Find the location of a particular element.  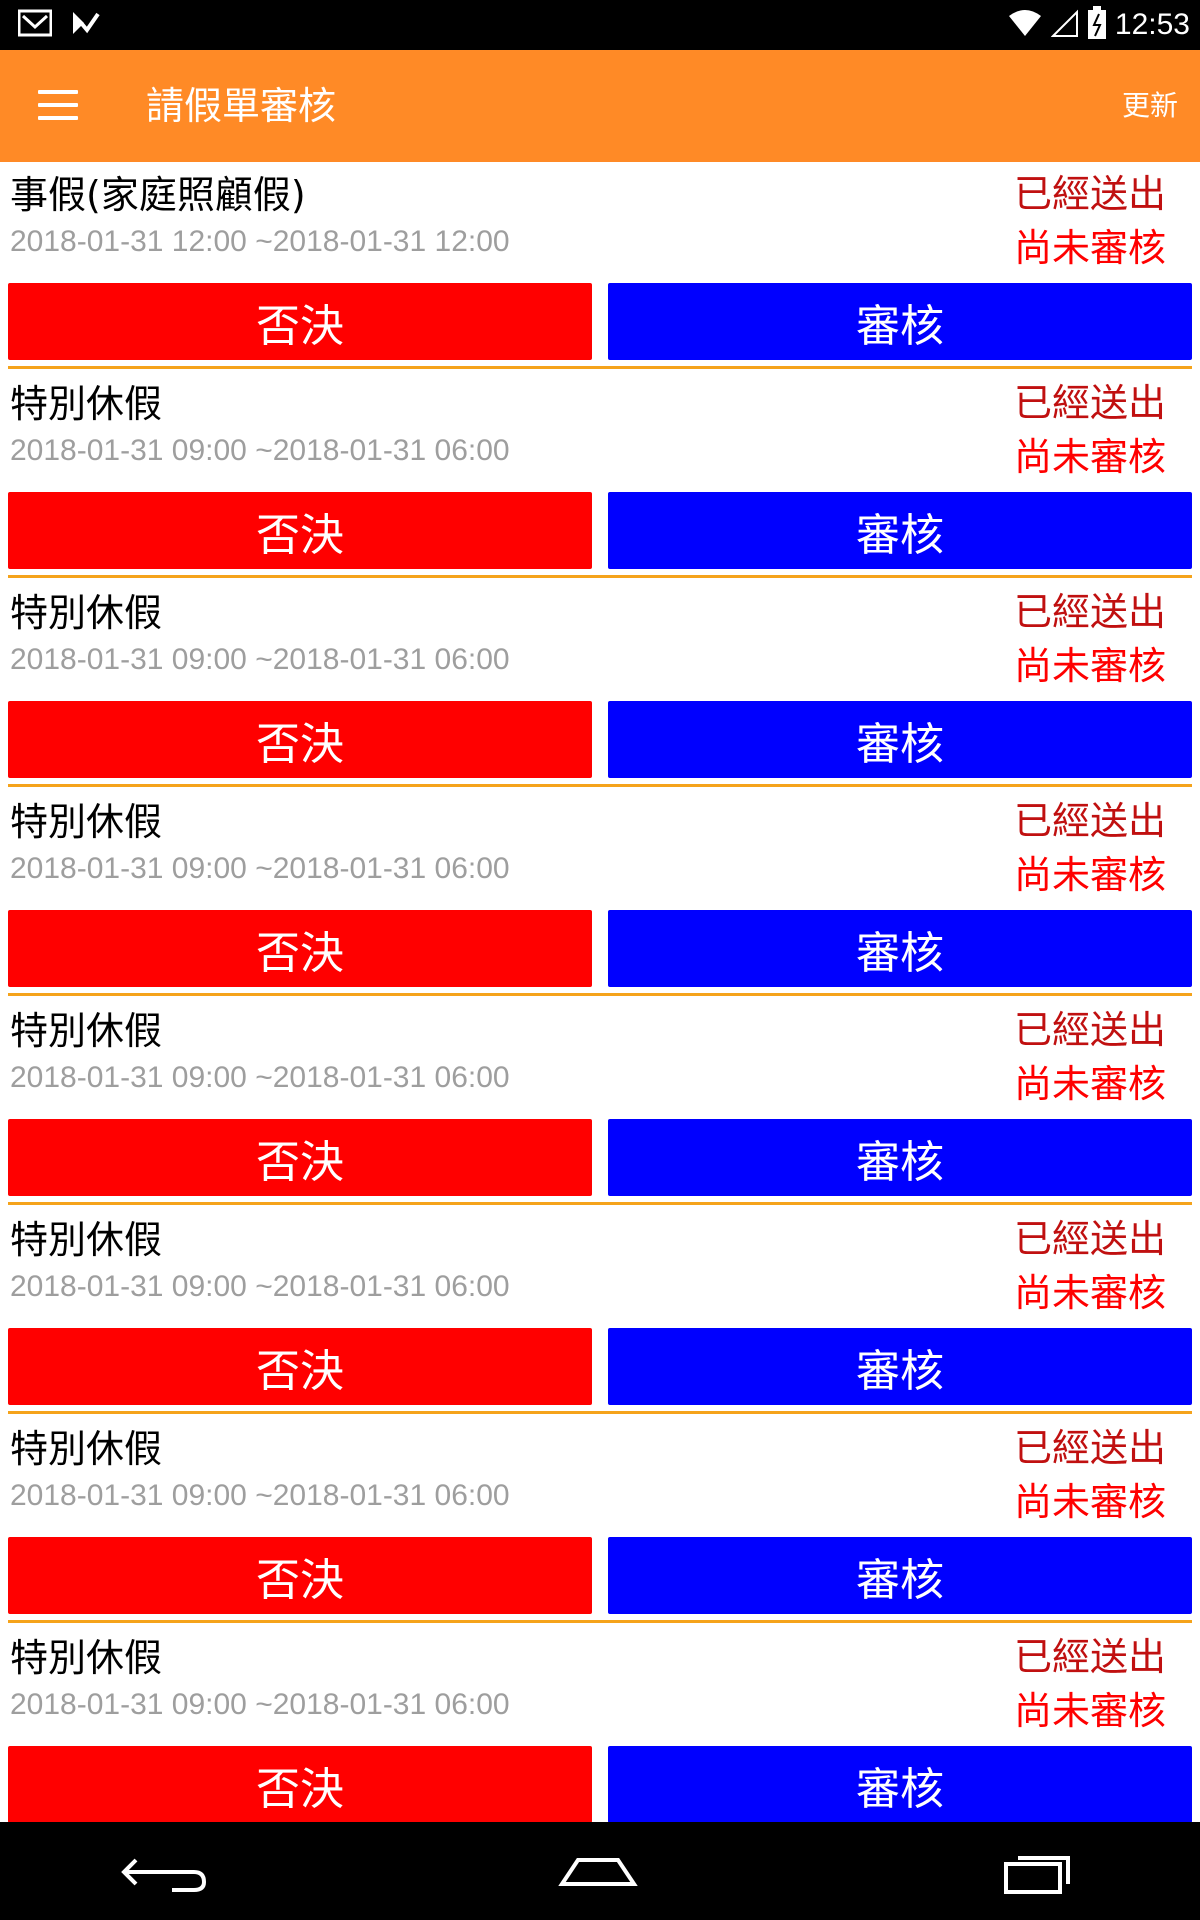

clock: 12:53 is located at coordinates (1152, 24).